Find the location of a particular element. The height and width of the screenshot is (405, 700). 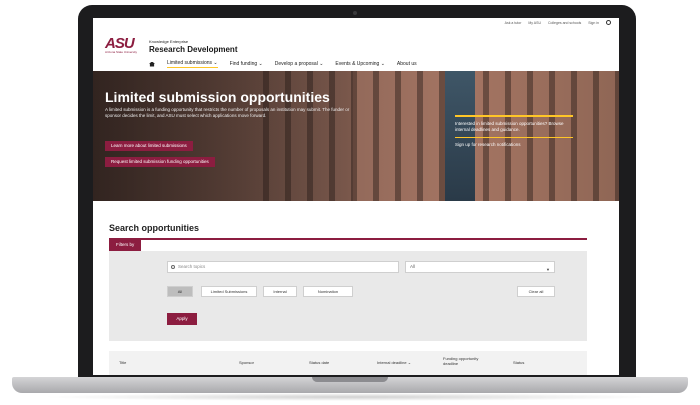

utility-link: Sign in is located at coordinates (593, 23).